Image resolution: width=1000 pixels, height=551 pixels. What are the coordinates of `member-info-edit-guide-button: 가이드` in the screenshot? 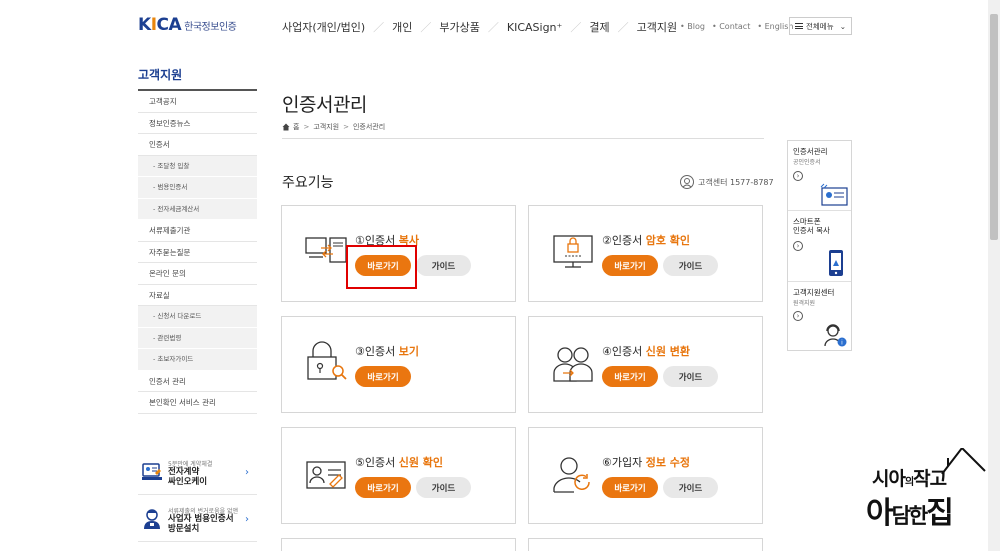 It's located at (690, 487).